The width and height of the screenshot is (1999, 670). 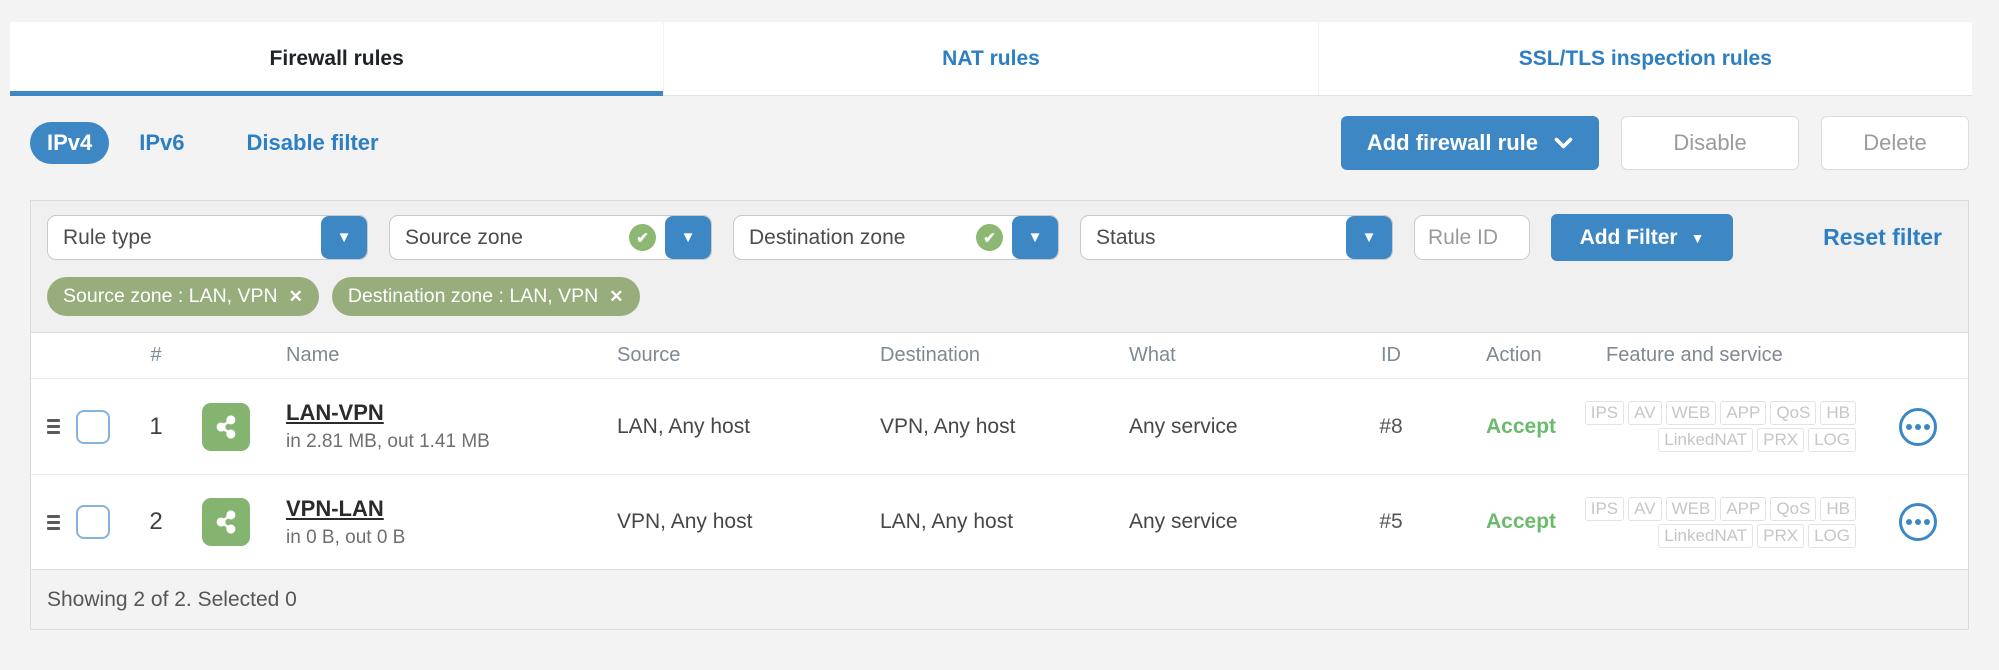 What do you see at coordinates (1895, 143) in the screenshot?
I see `delete-button: Delete` at bounding box center [1895, 143].